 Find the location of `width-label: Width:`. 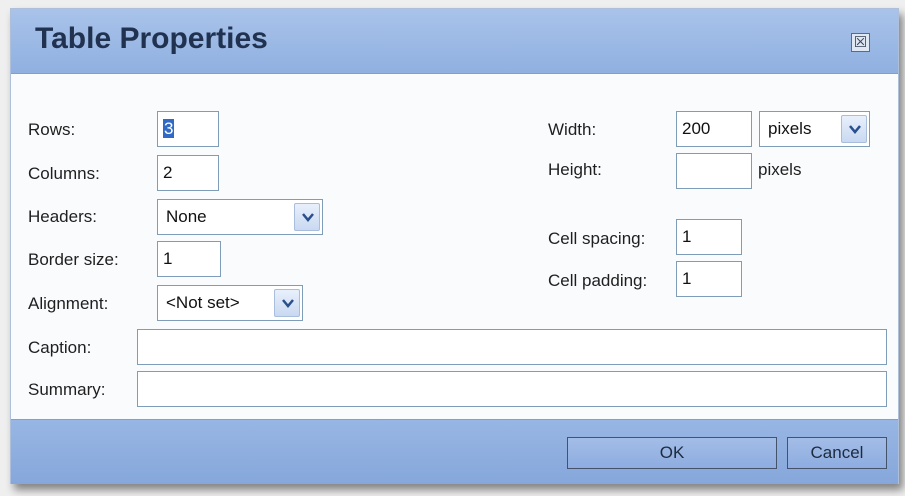

width-label: Width: is located at coordinates (572, 129).